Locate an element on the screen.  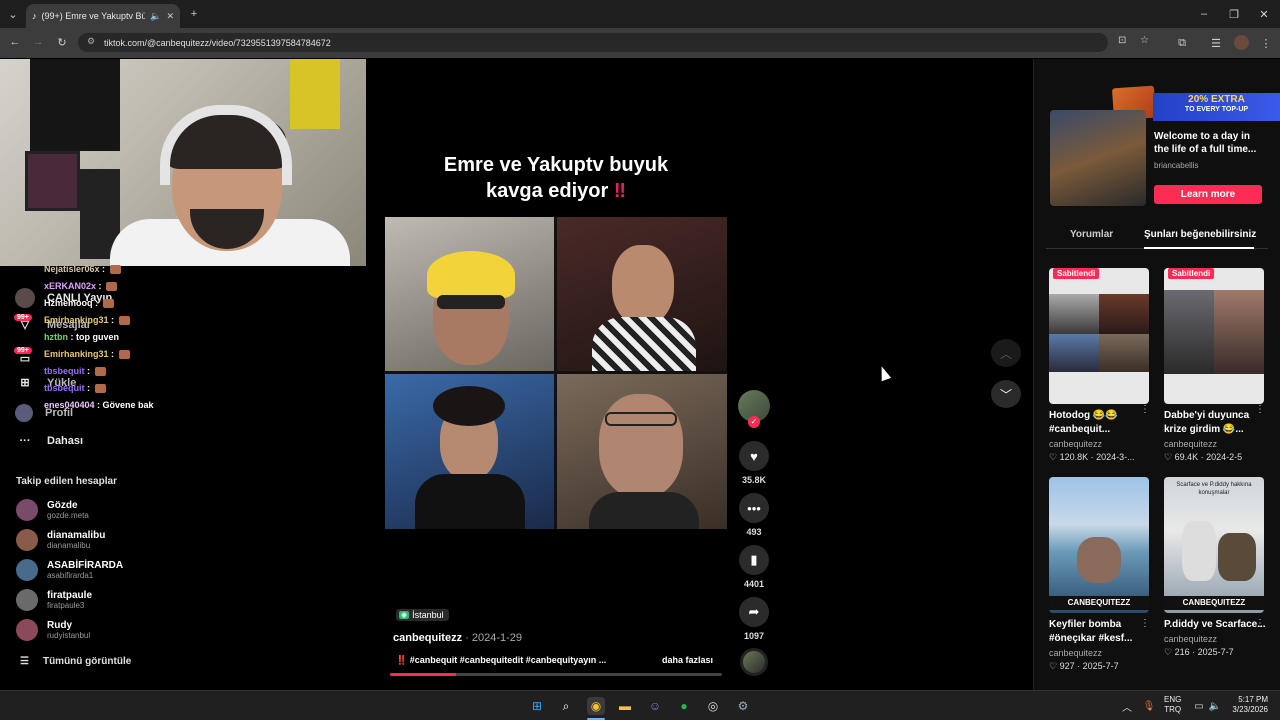
share-action: ➦ 1097 is located at coordinates (754, 619).